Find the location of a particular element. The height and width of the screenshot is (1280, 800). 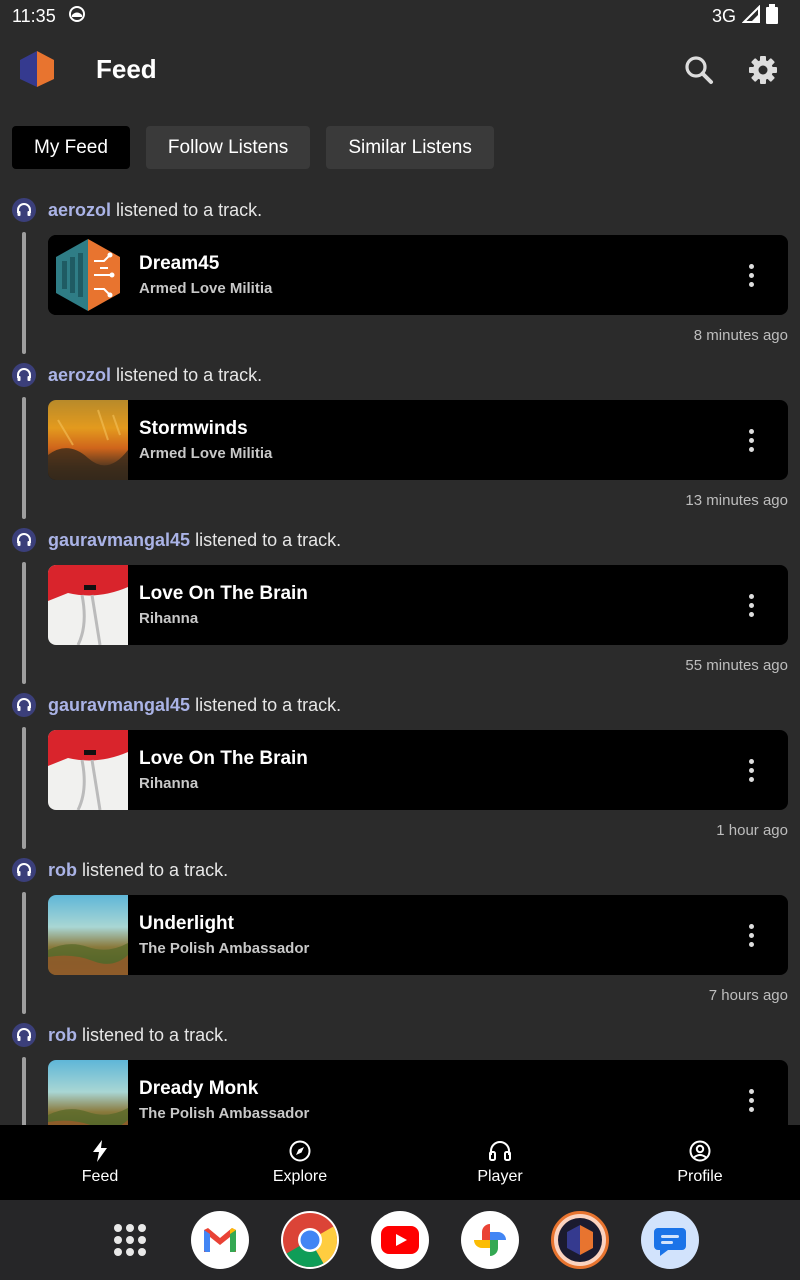

feed-item-header: rob listened to a track. is located at coordinates (120, 1035).